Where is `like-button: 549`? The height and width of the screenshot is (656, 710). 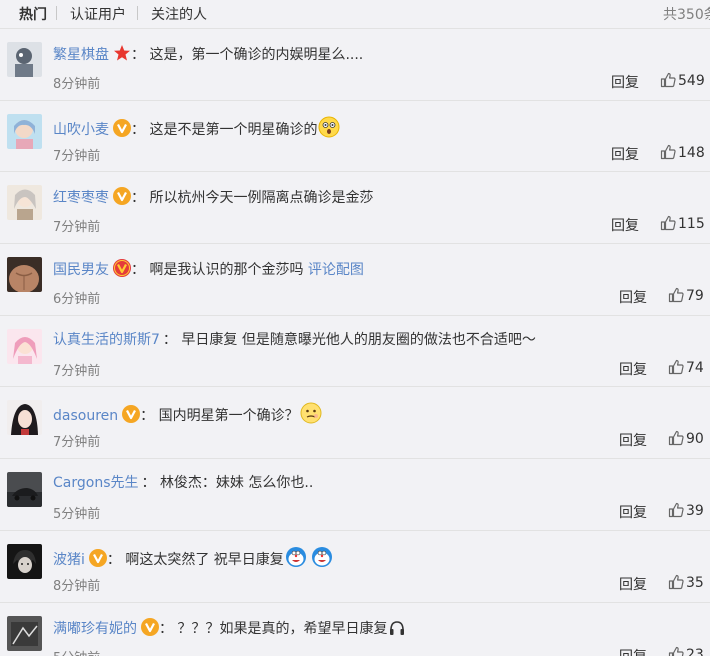
like-button: 549 is located at coordinates (682, 80).